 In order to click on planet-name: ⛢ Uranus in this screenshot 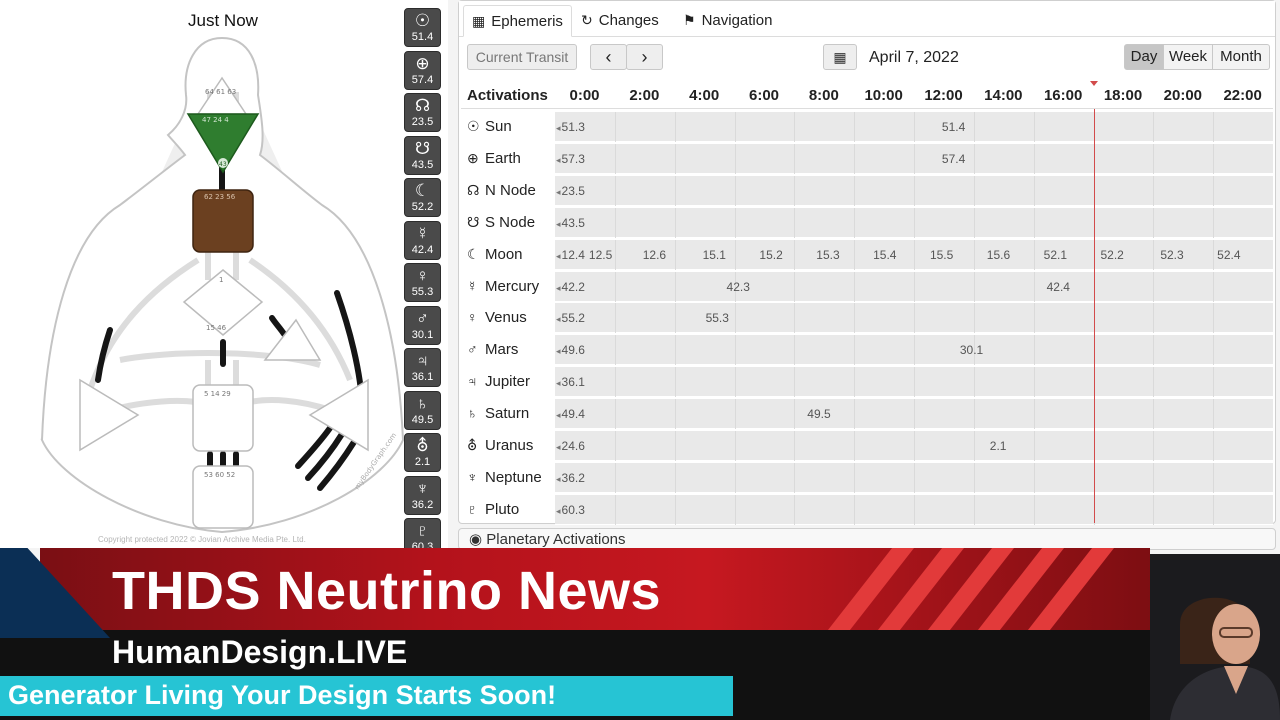, I will do `click(511, 445)`.